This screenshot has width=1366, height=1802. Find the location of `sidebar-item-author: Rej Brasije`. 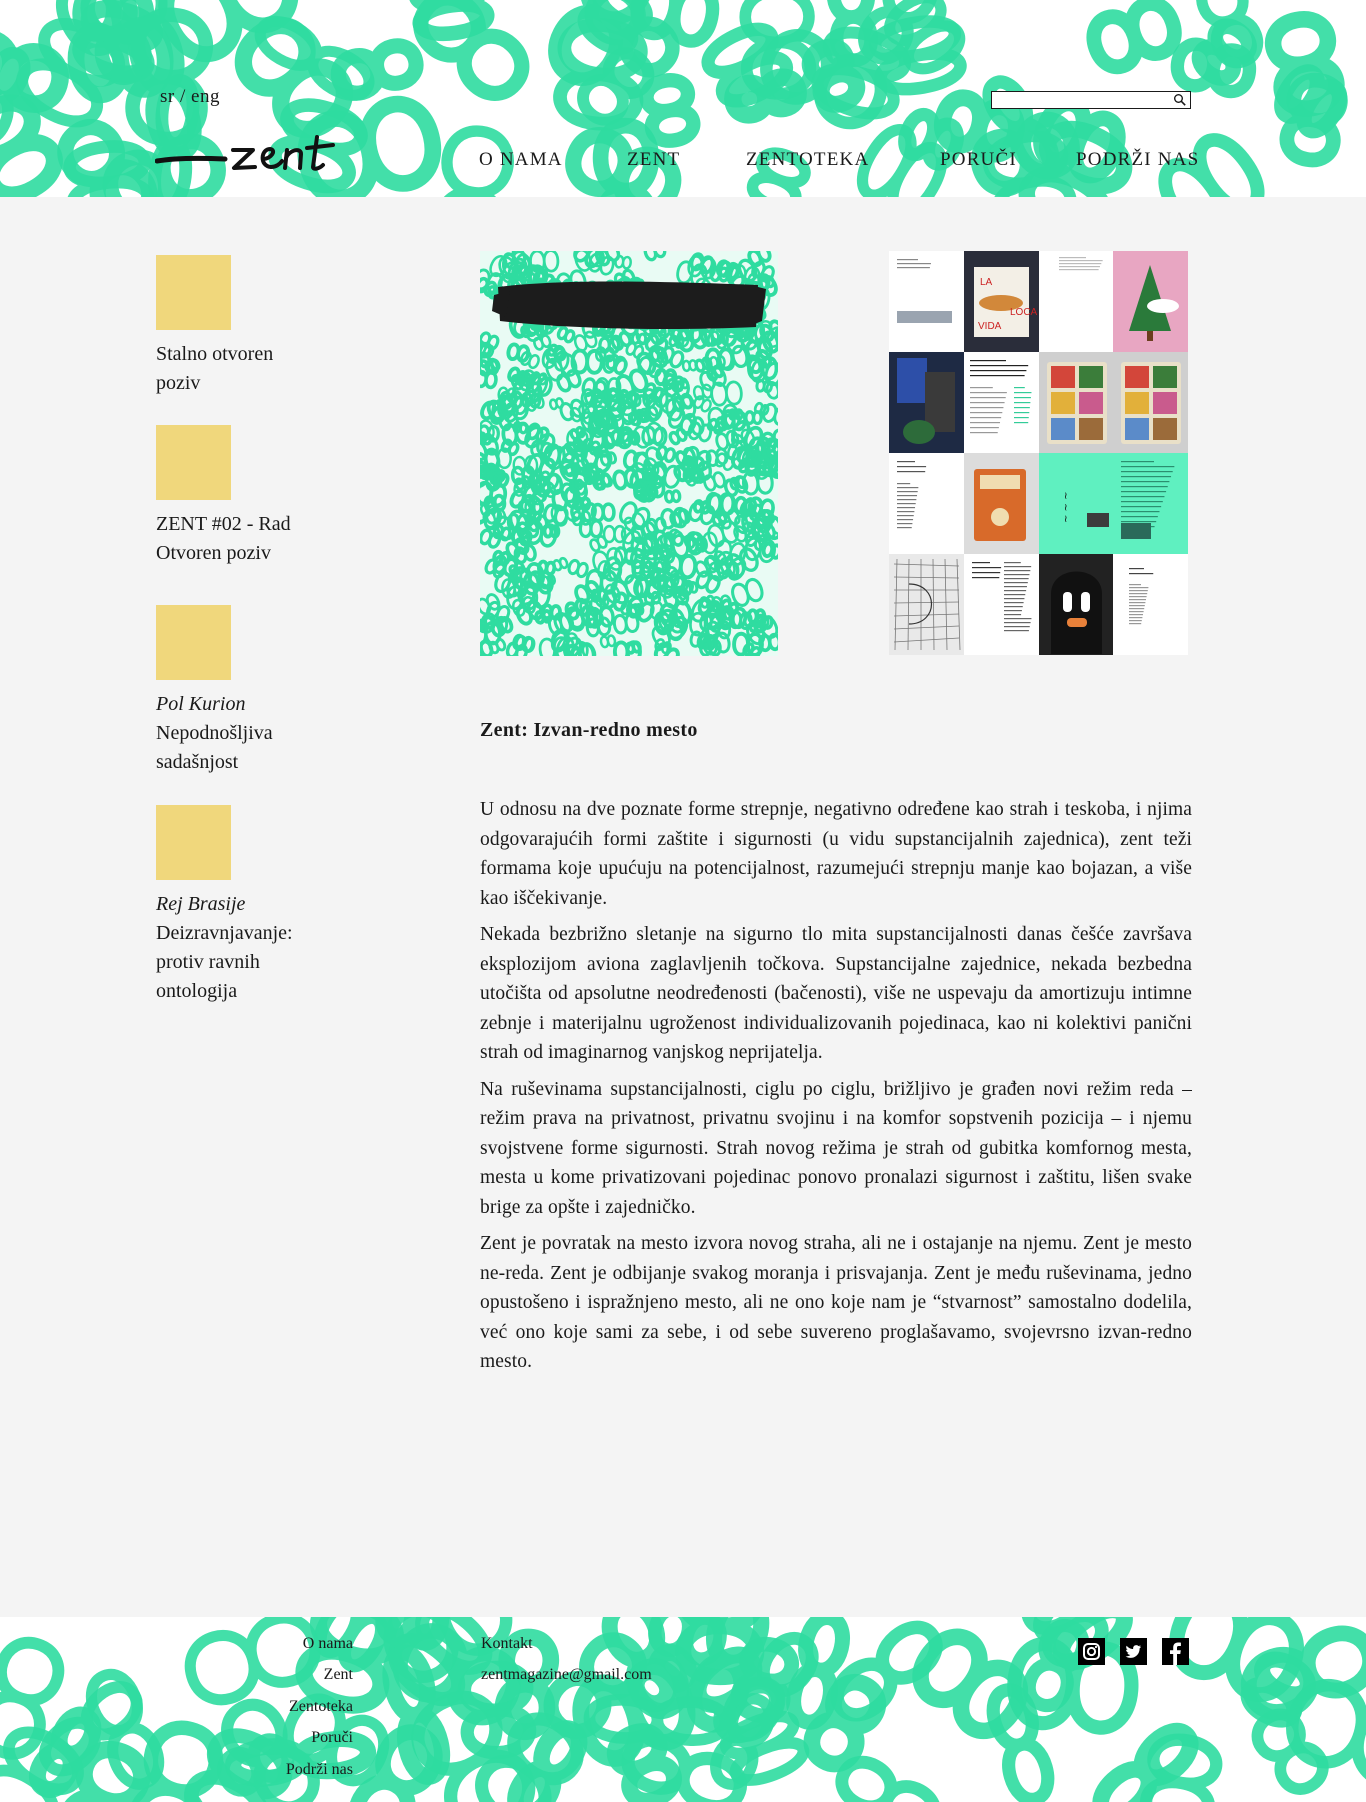

sidebar-item-author: Rej Brasije is located at coordinates (246, 904).